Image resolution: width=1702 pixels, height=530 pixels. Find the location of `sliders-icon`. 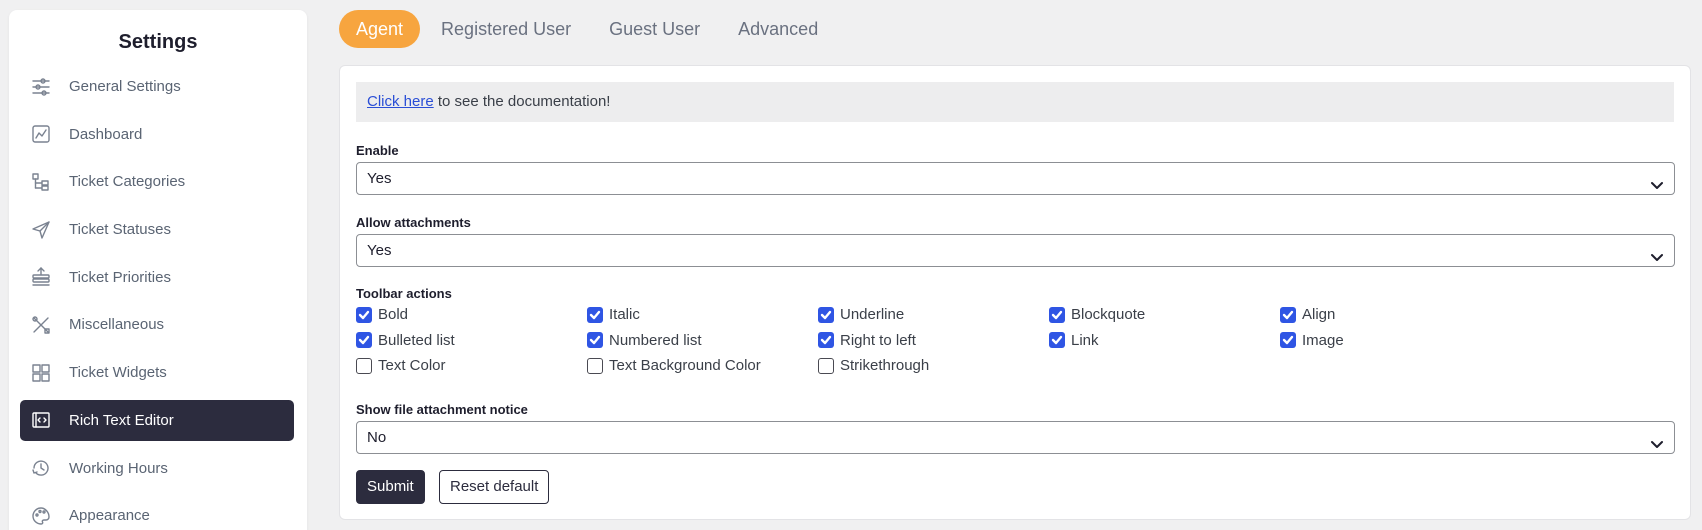

sliders-icon is located at coordinates (41, 87).